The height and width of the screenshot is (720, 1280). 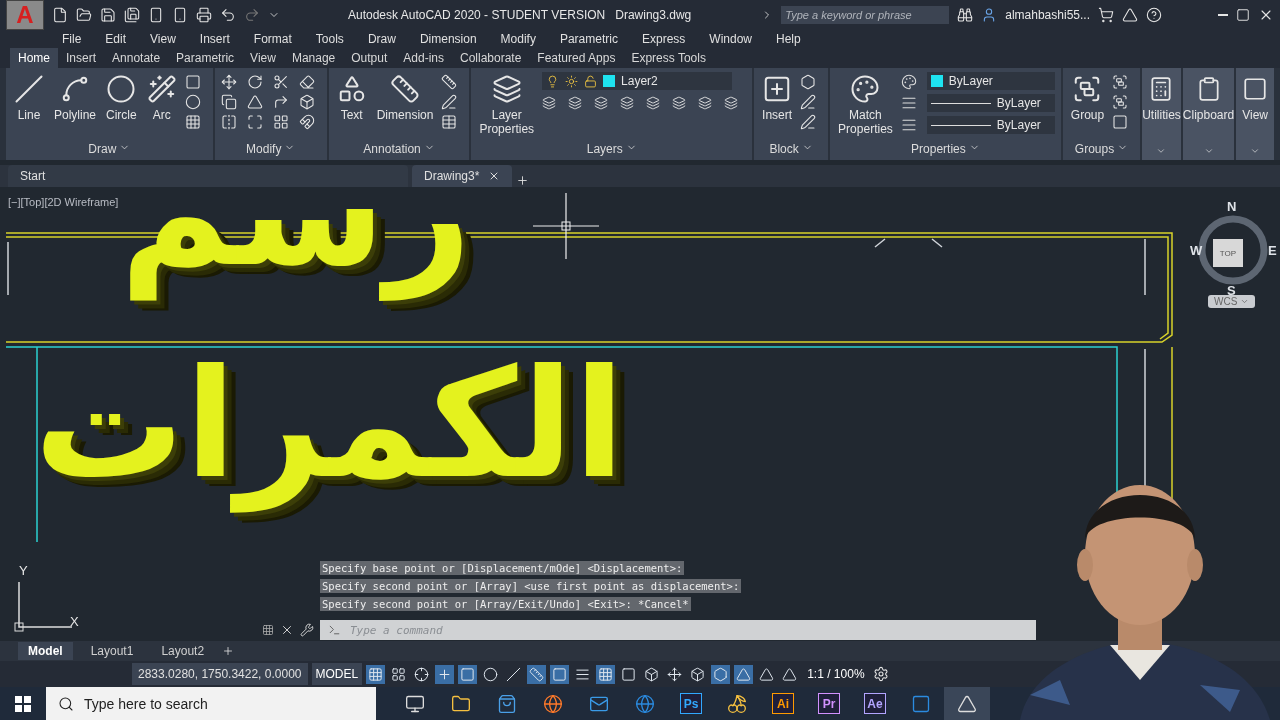 What do you see at coordinates (75, 98) in the screenshot?
I see `tool-button: Polyline` at bounding box center [75, 98].